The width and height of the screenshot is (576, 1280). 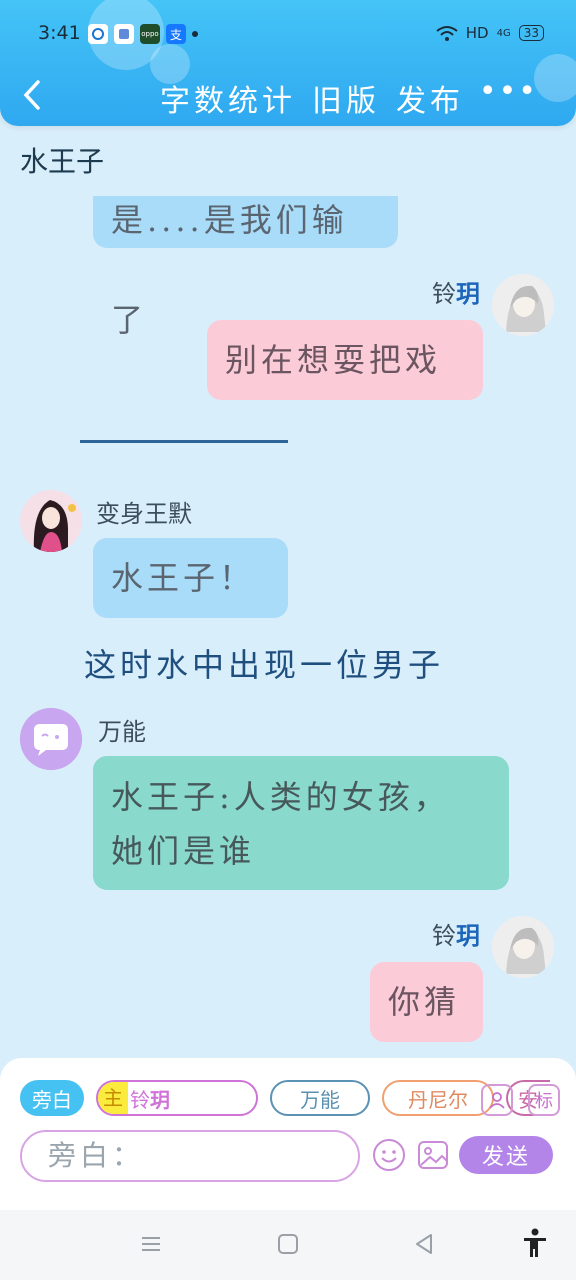 What do you see at coordinates (544, 1100) in the screenshot?
I see `mark-button: 标` at bounding box center [544, 1100].